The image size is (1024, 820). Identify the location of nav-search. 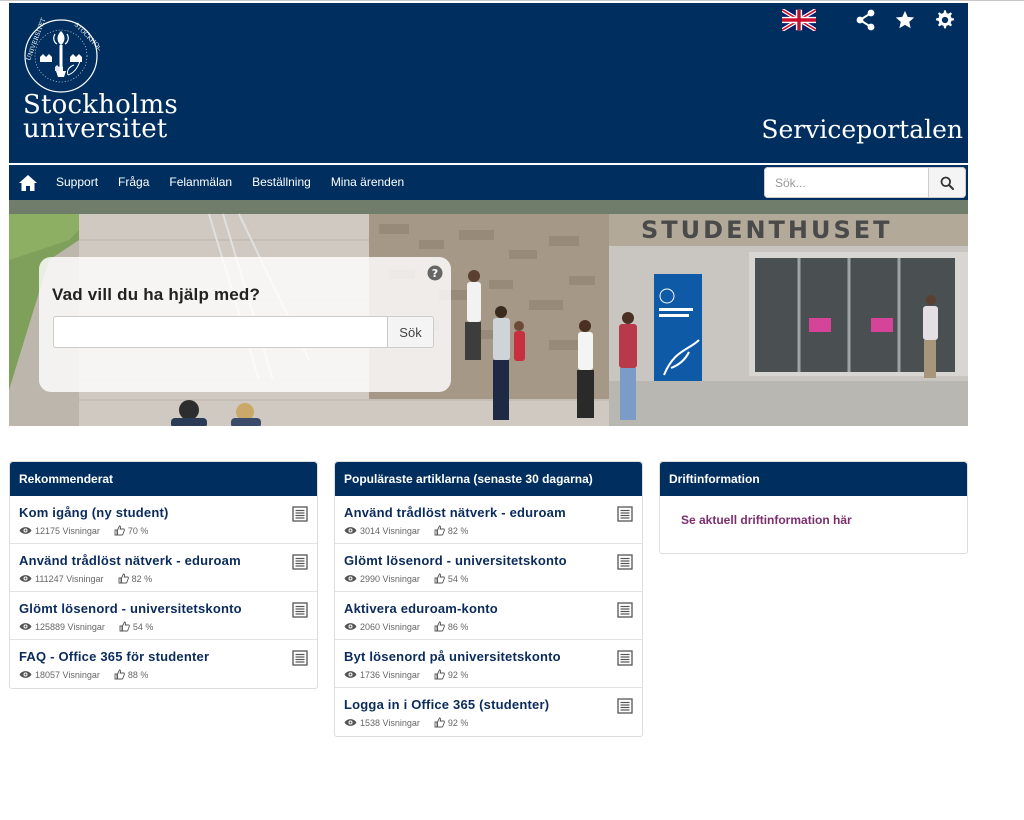
(865, 182).